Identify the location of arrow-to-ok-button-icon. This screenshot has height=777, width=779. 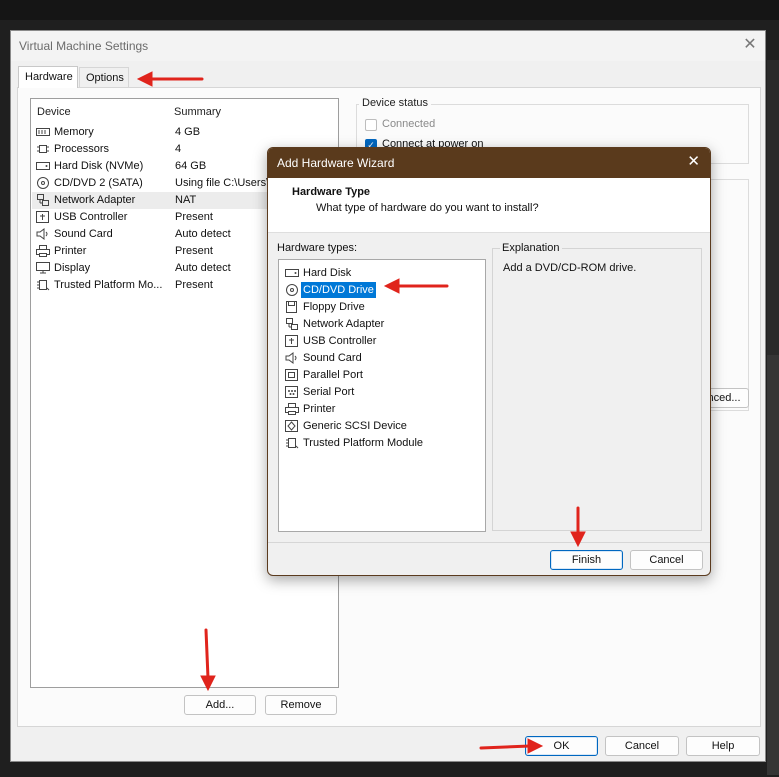
(511, 746).